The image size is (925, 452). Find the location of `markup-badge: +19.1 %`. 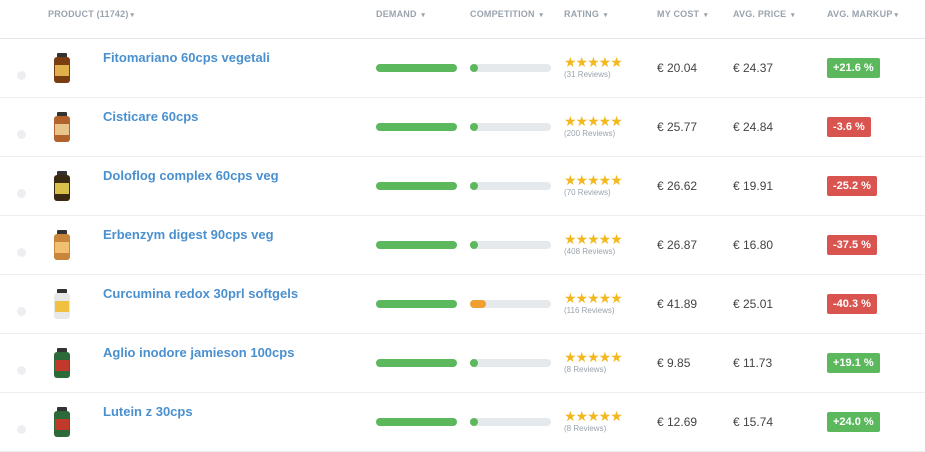

markup-badge: +19.1 % is located at coordinates (853, 363).